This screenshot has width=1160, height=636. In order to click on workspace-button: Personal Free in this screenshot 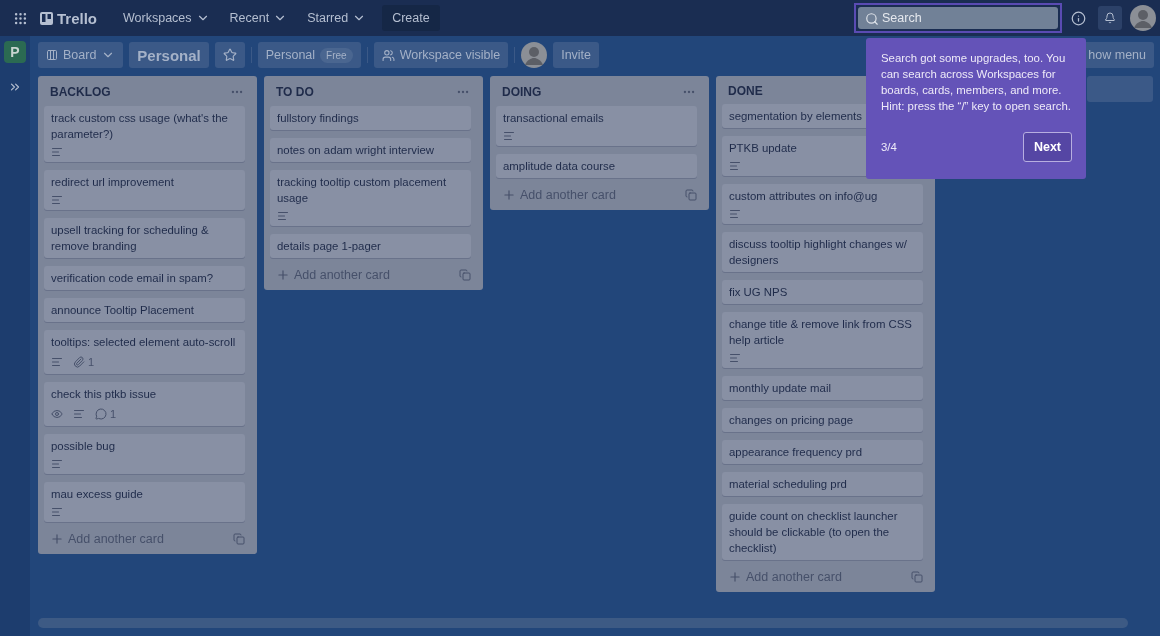, I will do `click(309, 55)`.